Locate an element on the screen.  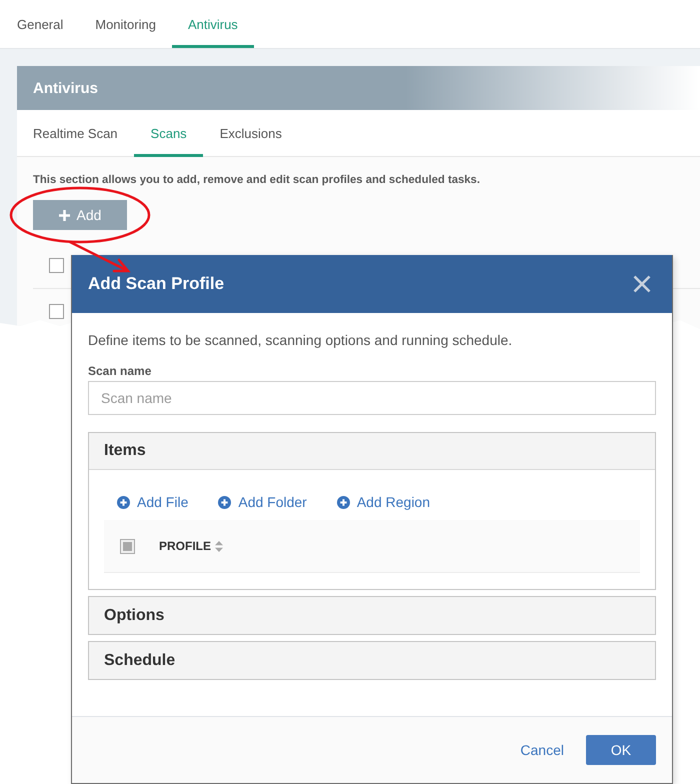
dialog-description: Define items to be scanned, scanning options and running schedule. is located at coordinates (301, 340).